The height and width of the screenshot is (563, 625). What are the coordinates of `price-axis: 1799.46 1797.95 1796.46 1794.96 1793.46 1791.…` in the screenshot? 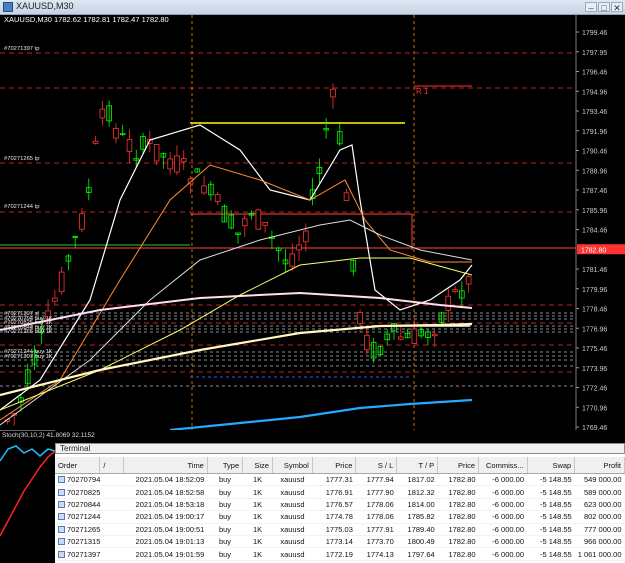 It's located at (600, 222).